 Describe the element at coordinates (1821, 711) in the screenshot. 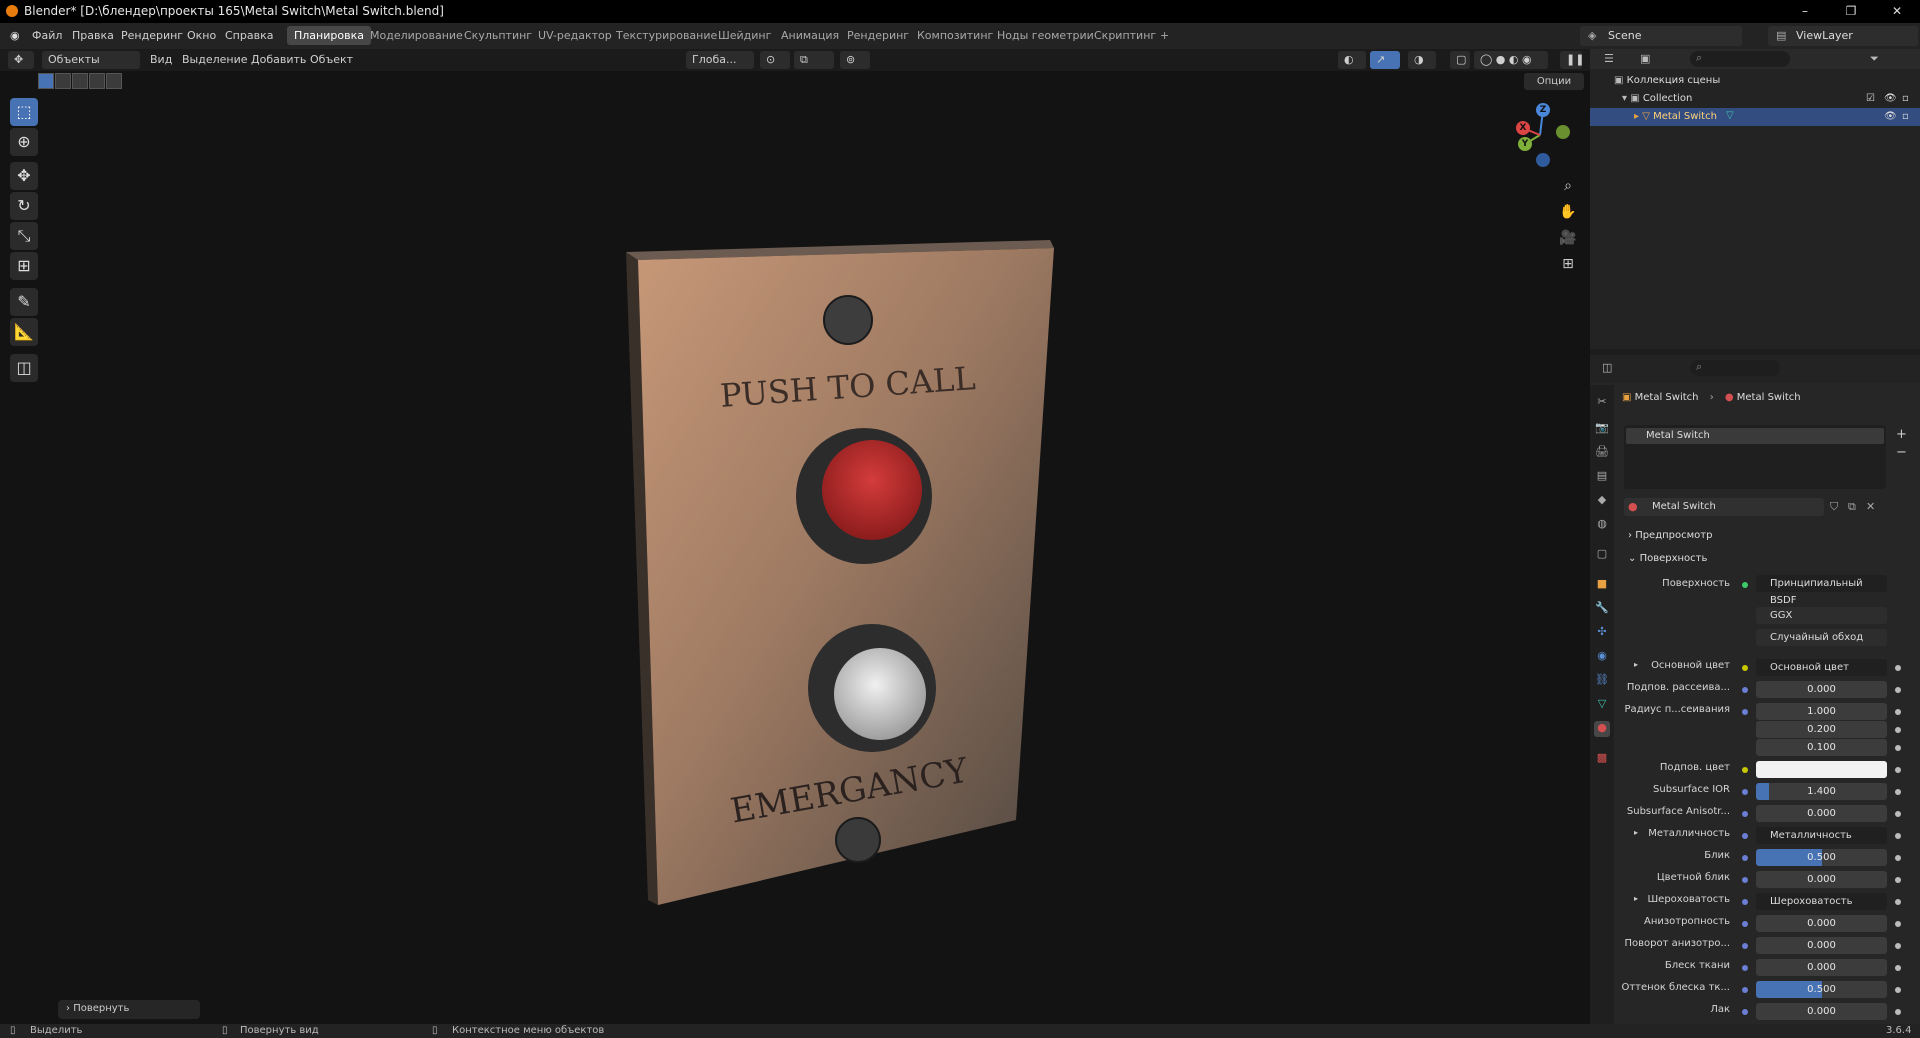

I see `numeric-slider-field: 1.000` at that location.